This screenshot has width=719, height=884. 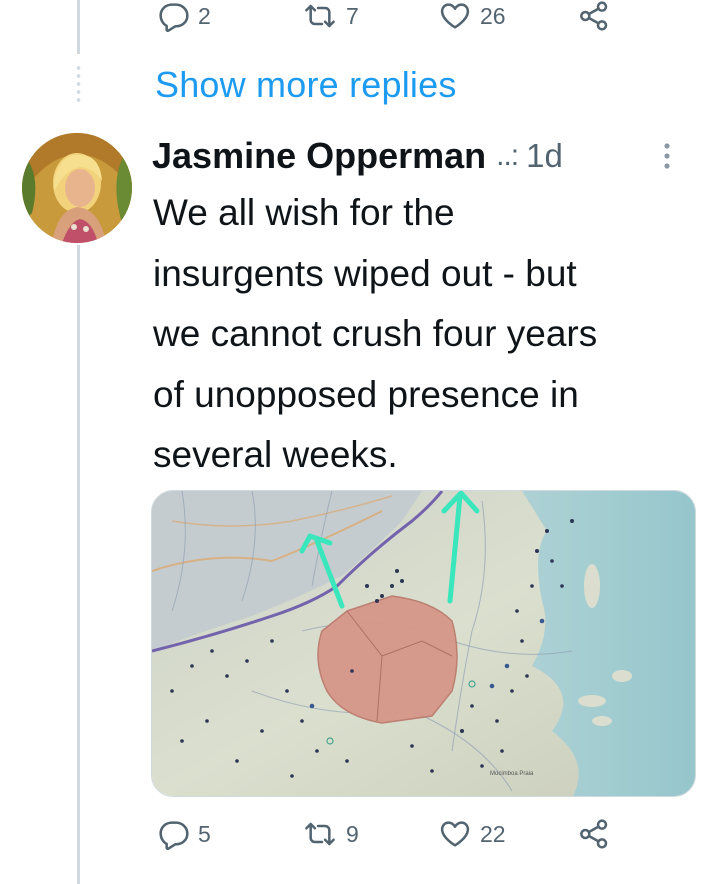 I want to click on previous-tweet-actions: 2 7 26, so click(x=359, y=18).